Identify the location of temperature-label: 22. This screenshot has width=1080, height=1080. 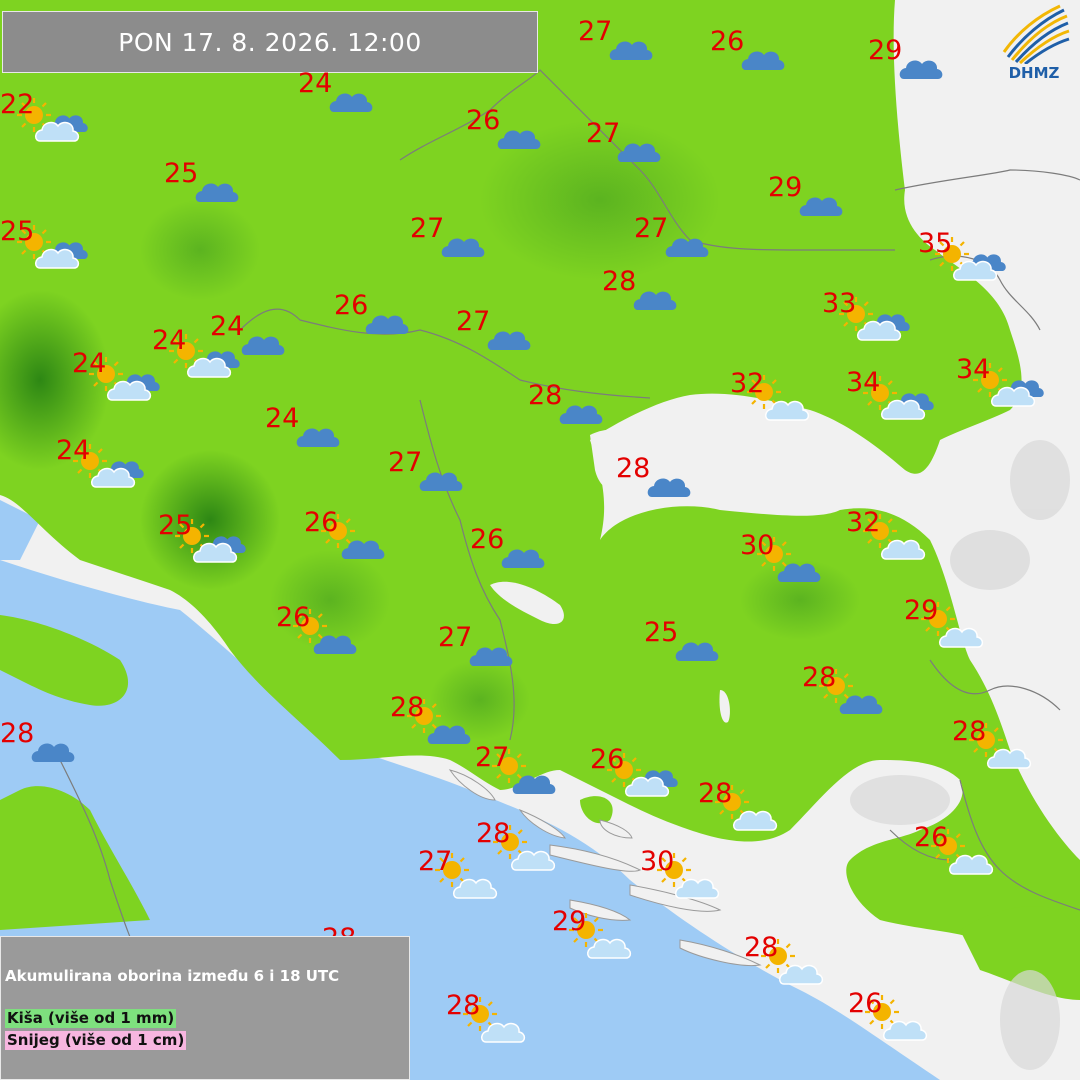
(17, 104).